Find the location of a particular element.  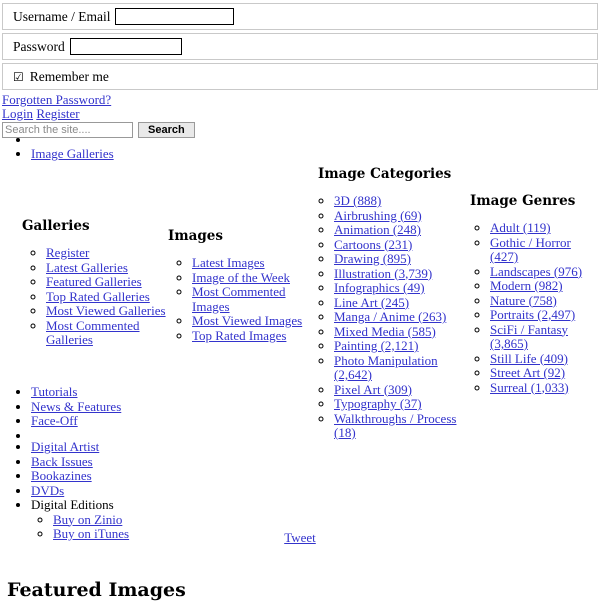

list-item: Drawing (895) is located at coordinates (402, 259).